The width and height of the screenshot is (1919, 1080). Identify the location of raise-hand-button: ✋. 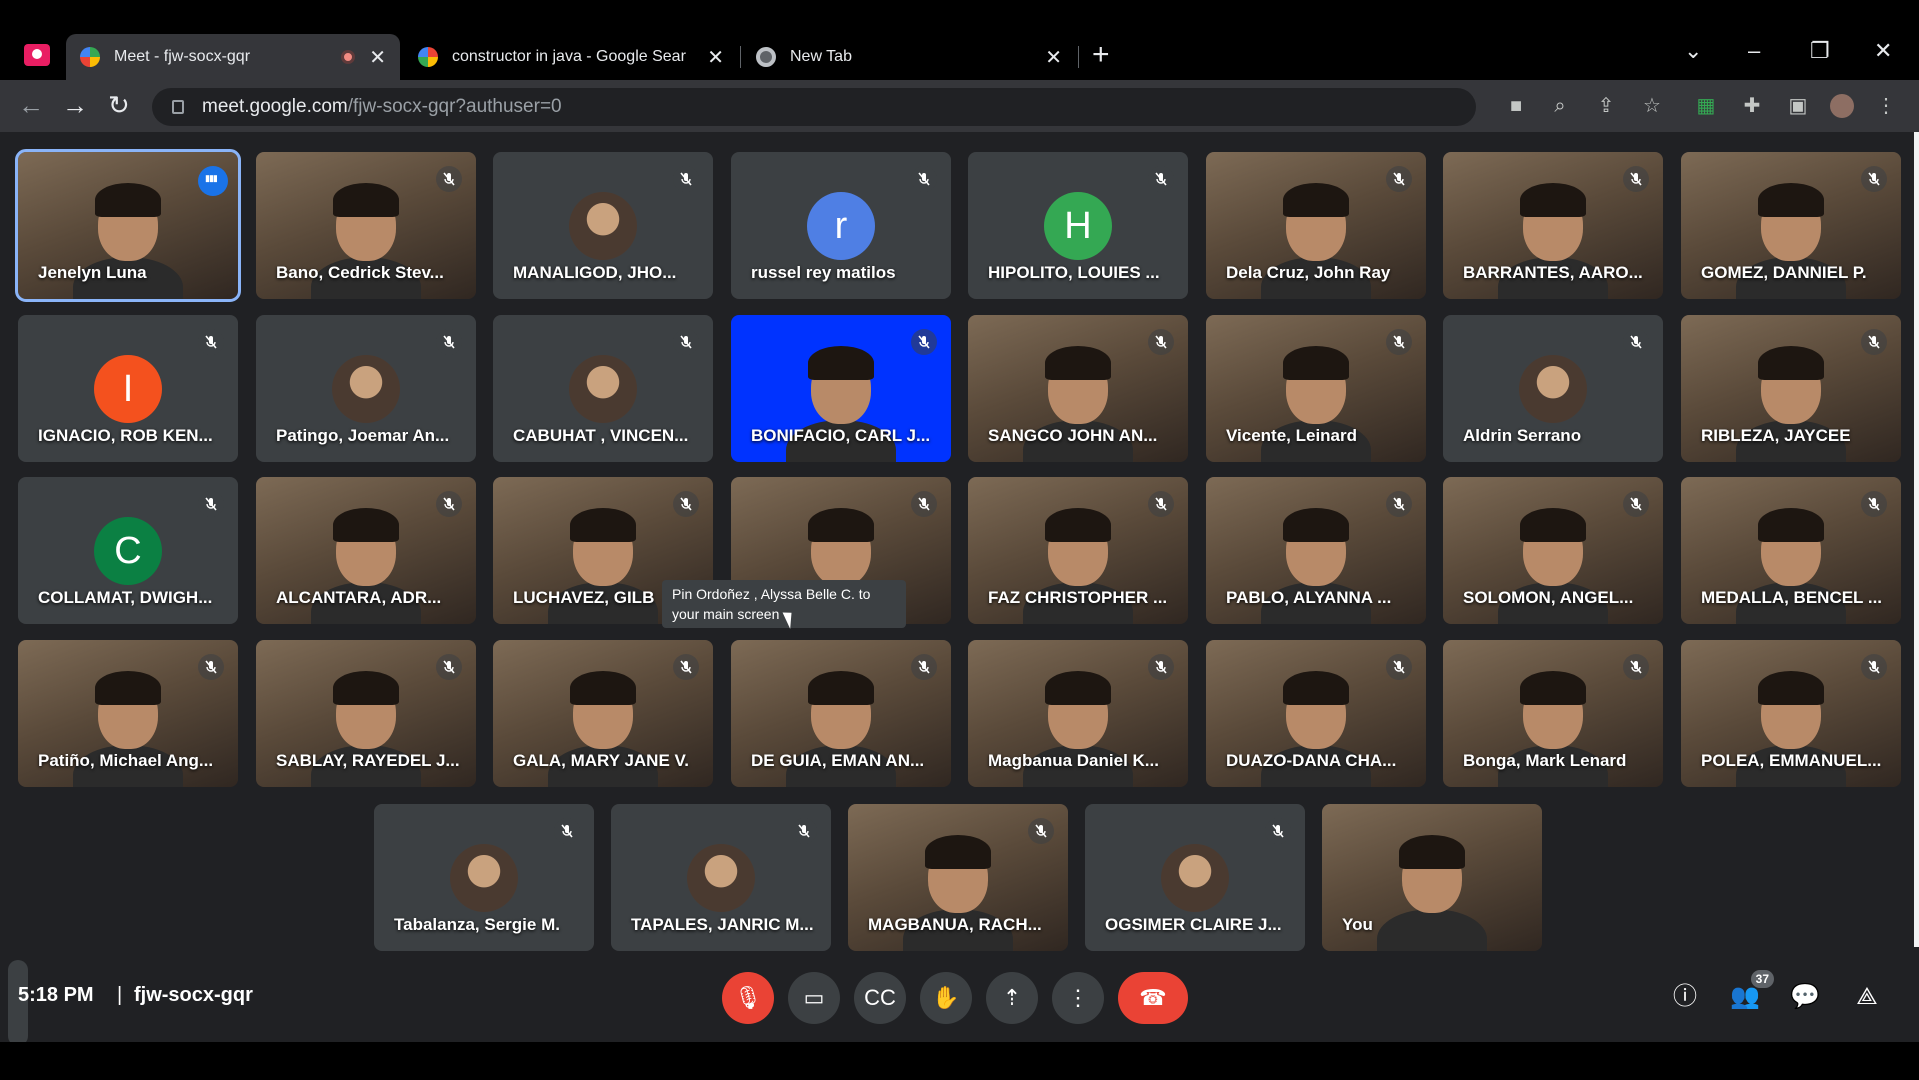
(946, 998).